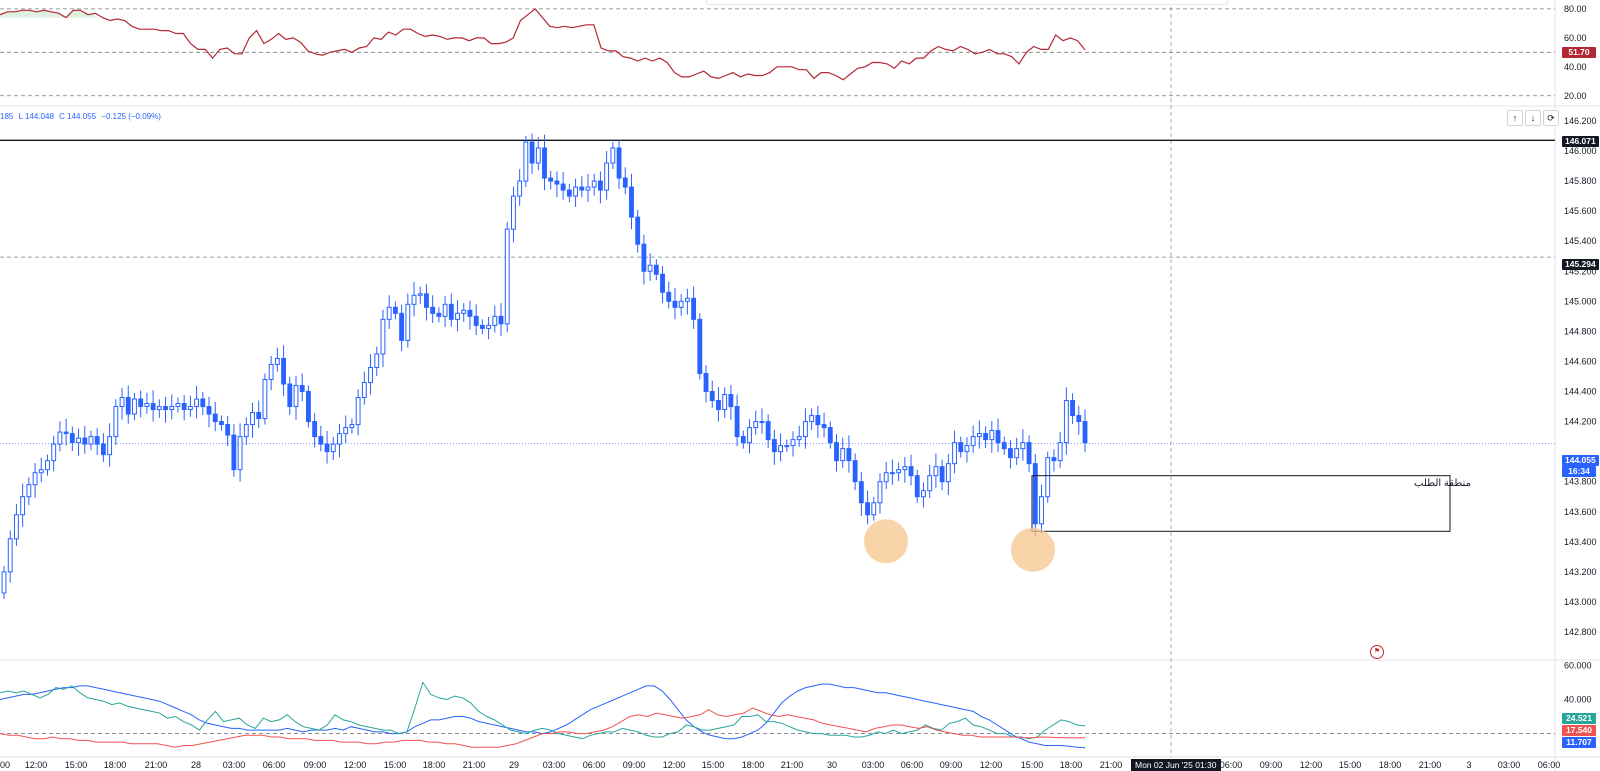  Describe the element at coordinates (1578, 699) in the screenshot. I see `dmi-tick-label: 40.000` at that location.